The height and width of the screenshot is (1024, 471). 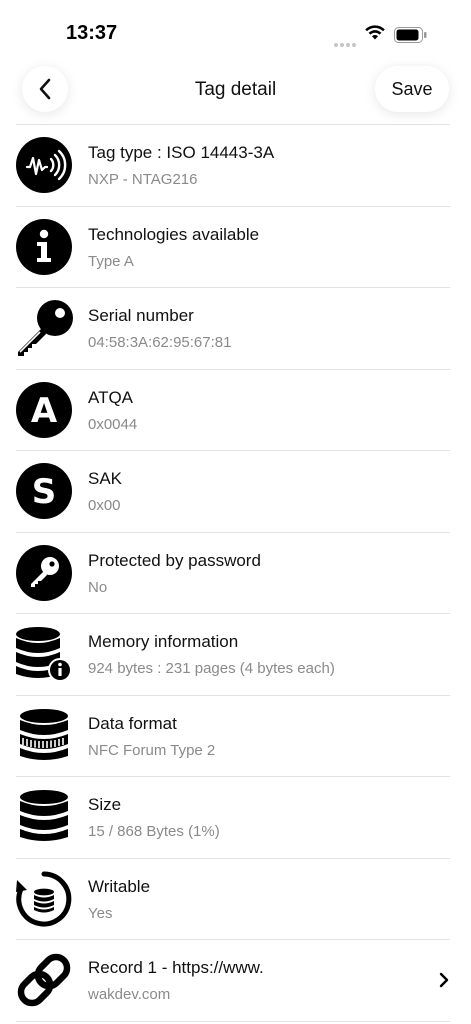 I want to click on row-subtitle: NFC Forum Type 2, so click(x=152, y=750).